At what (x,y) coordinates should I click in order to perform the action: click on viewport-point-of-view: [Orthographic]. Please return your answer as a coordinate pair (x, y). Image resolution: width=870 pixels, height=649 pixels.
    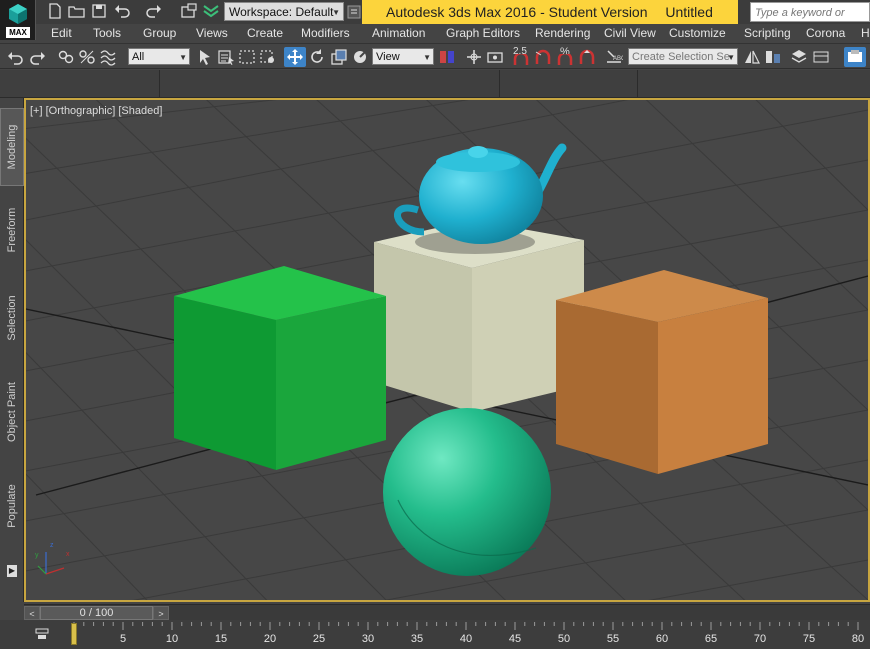
    Looking at the image, I should click on (81, 111).